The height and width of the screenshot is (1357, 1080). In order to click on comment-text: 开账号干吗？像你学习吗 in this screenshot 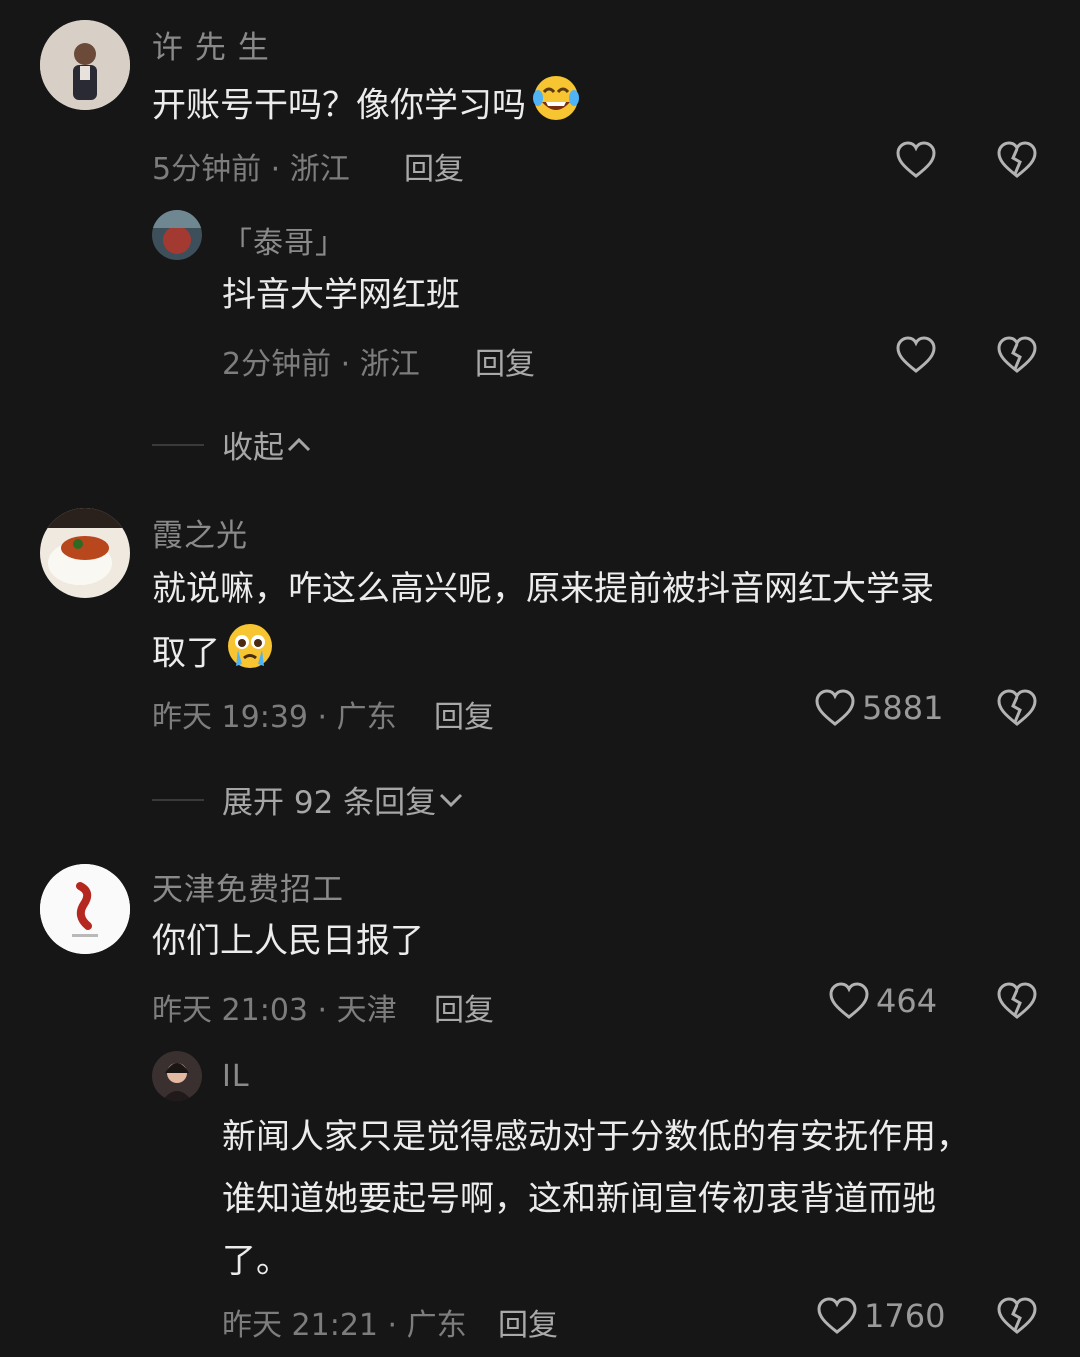, I will do `click(367, 107)`.